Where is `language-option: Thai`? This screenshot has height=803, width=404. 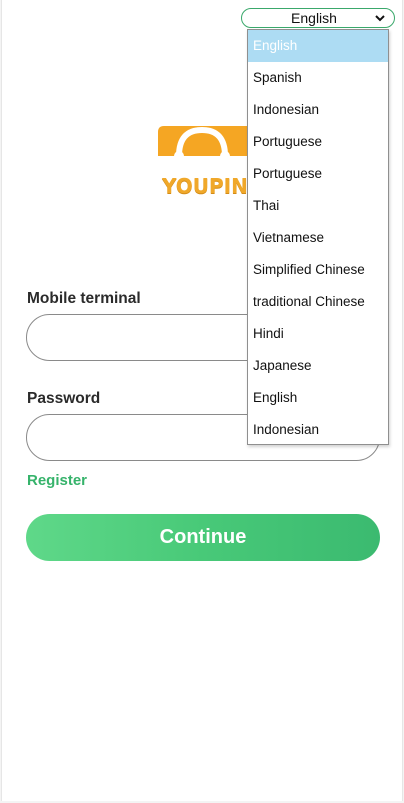 language-option: Thai is located at coordinates (318, 206).